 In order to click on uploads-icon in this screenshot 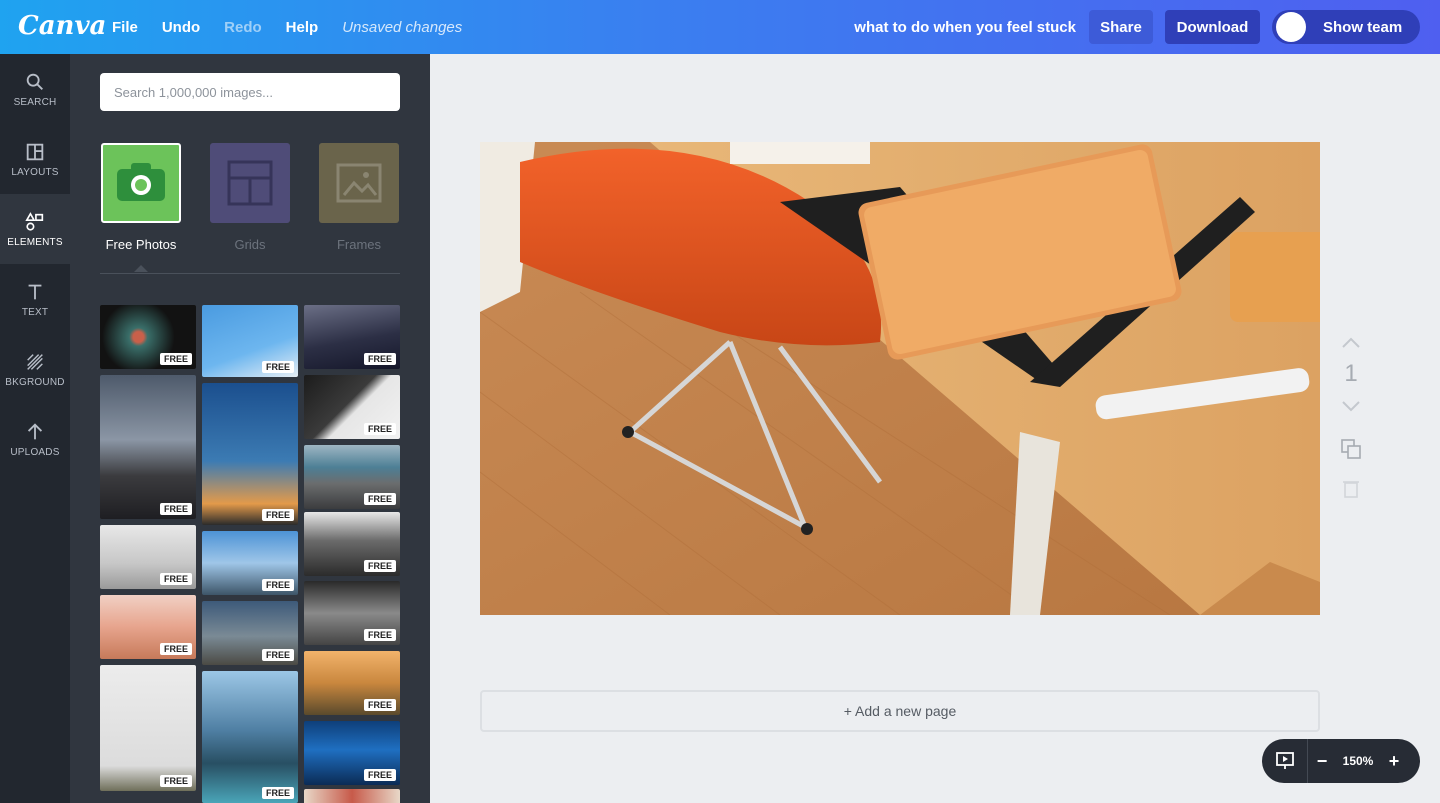, I will do `click(35, 430)`.